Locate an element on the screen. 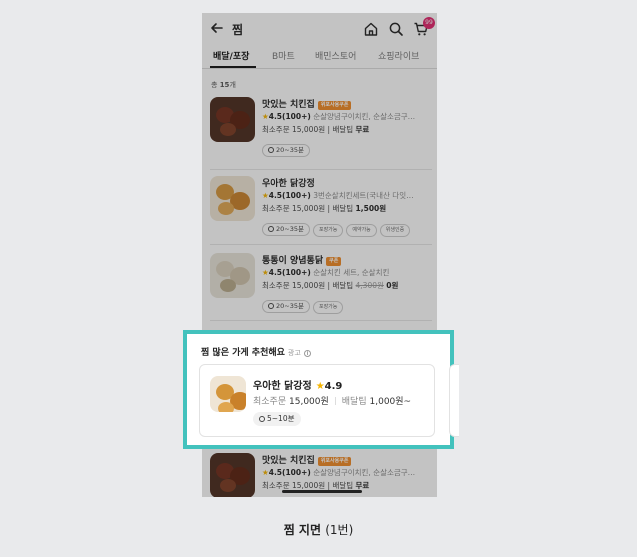 The image size is (637, 557). hygiene-chip: 위생인증 is located at coordinates (395, 230).